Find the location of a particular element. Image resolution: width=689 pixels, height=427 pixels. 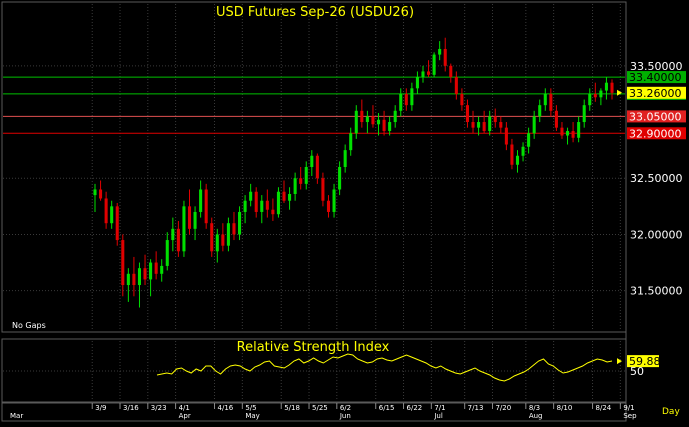

date-tick-label: 7/13 is located at coordinates (476, 408).